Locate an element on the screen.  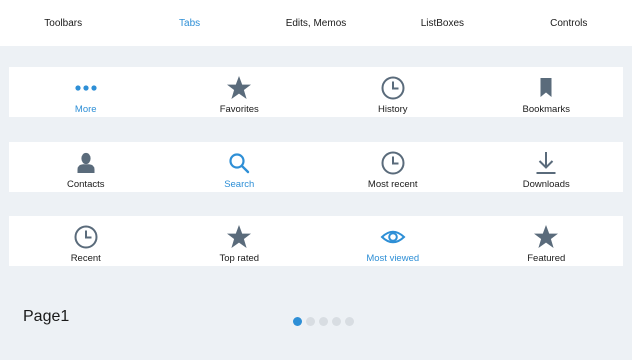
tabbar-item-label: Featured is located at coordinates (546, 258).